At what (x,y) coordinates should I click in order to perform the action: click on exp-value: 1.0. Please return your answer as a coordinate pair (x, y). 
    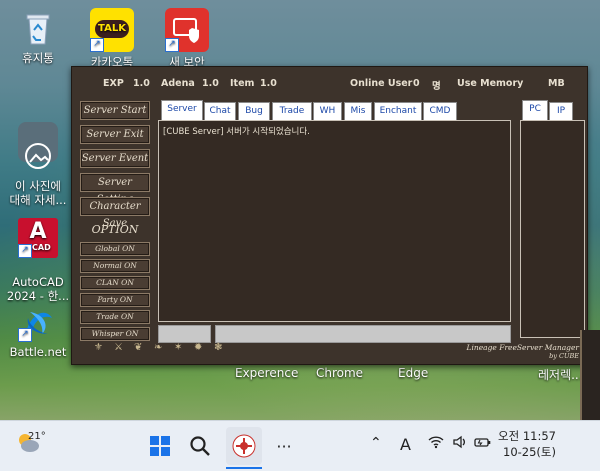
    Looking at the image, I should click on (141, 83).